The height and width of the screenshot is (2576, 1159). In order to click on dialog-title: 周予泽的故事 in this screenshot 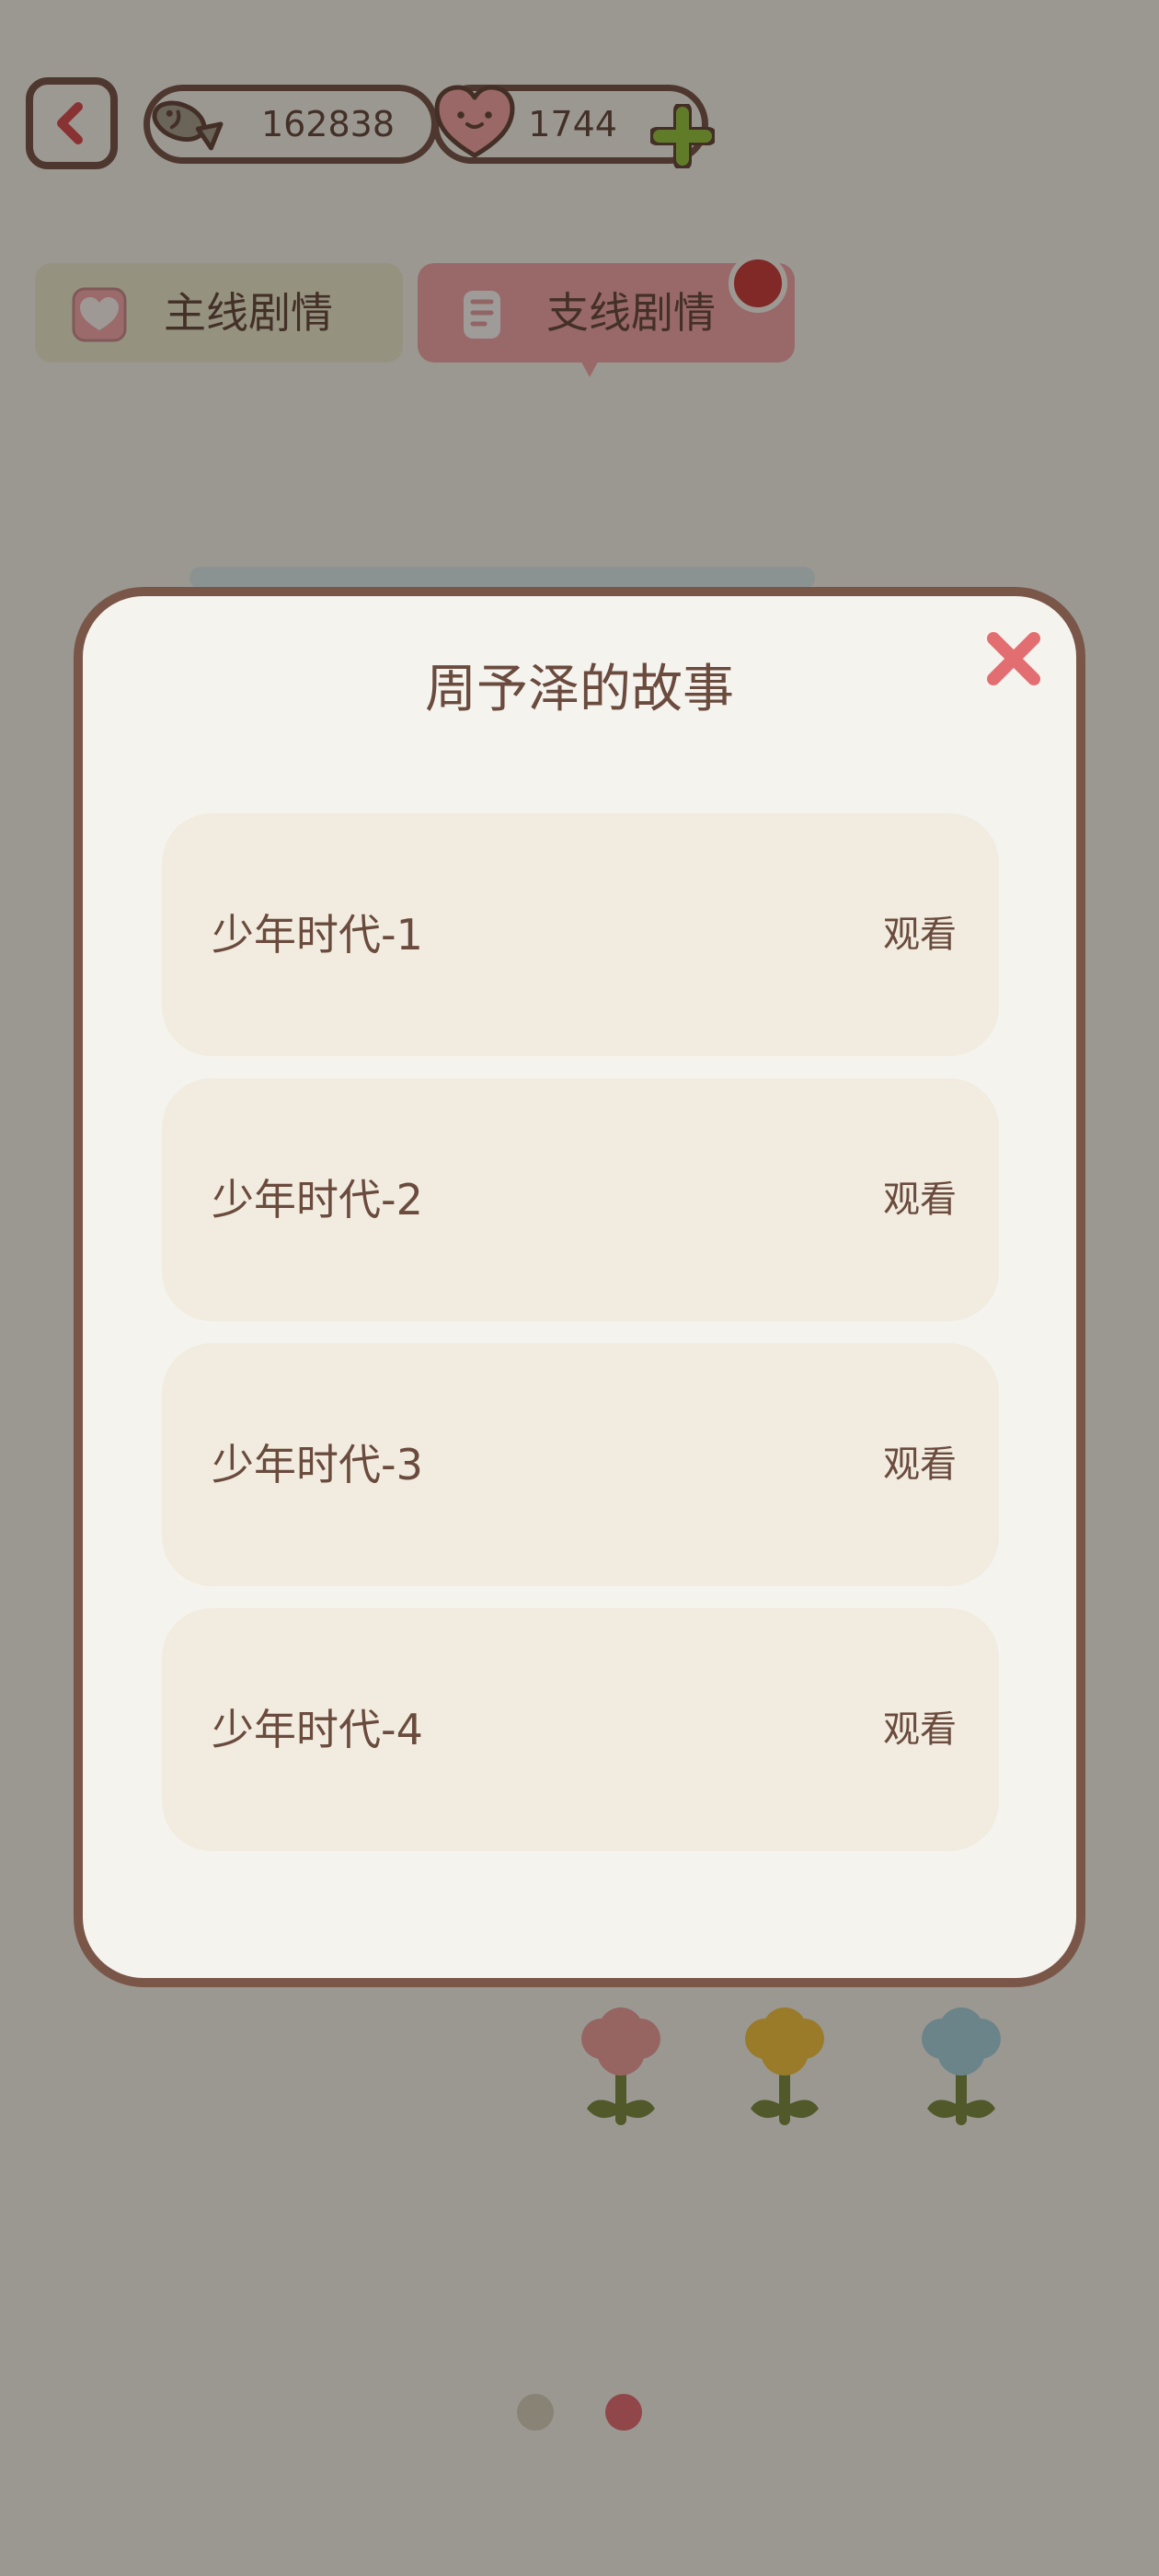, I will do `click(579, 689)`.